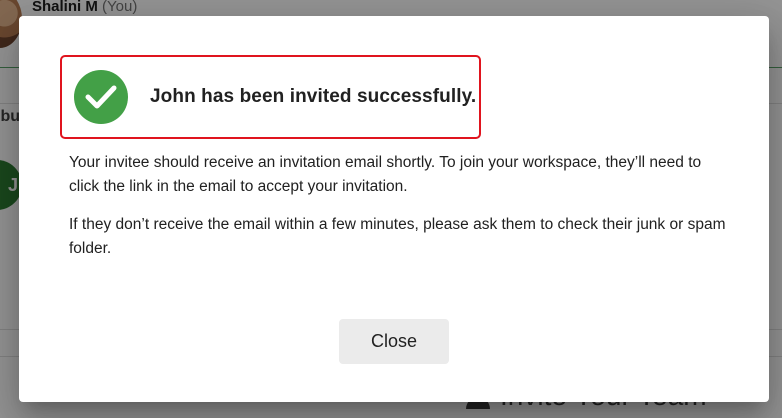  What do you see at coordinates (101, 97) in the screenshot?
I see `check-circle-icon` at bounding box center [101, 97].